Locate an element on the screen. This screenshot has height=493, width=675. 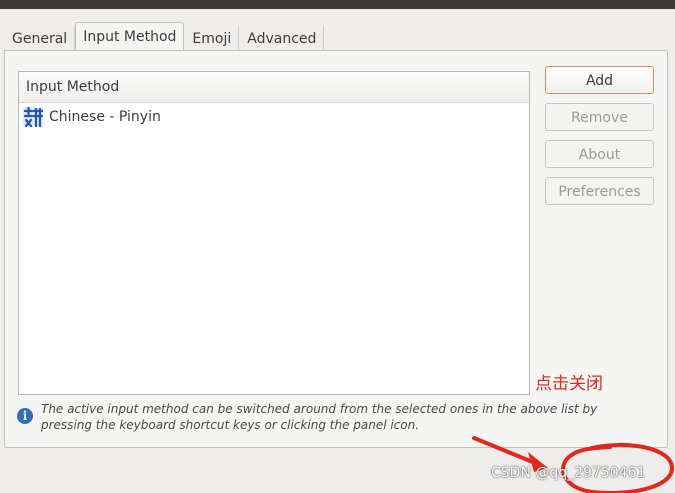
annotation-text: 点击关闭 is located at coordinates (569, 384).